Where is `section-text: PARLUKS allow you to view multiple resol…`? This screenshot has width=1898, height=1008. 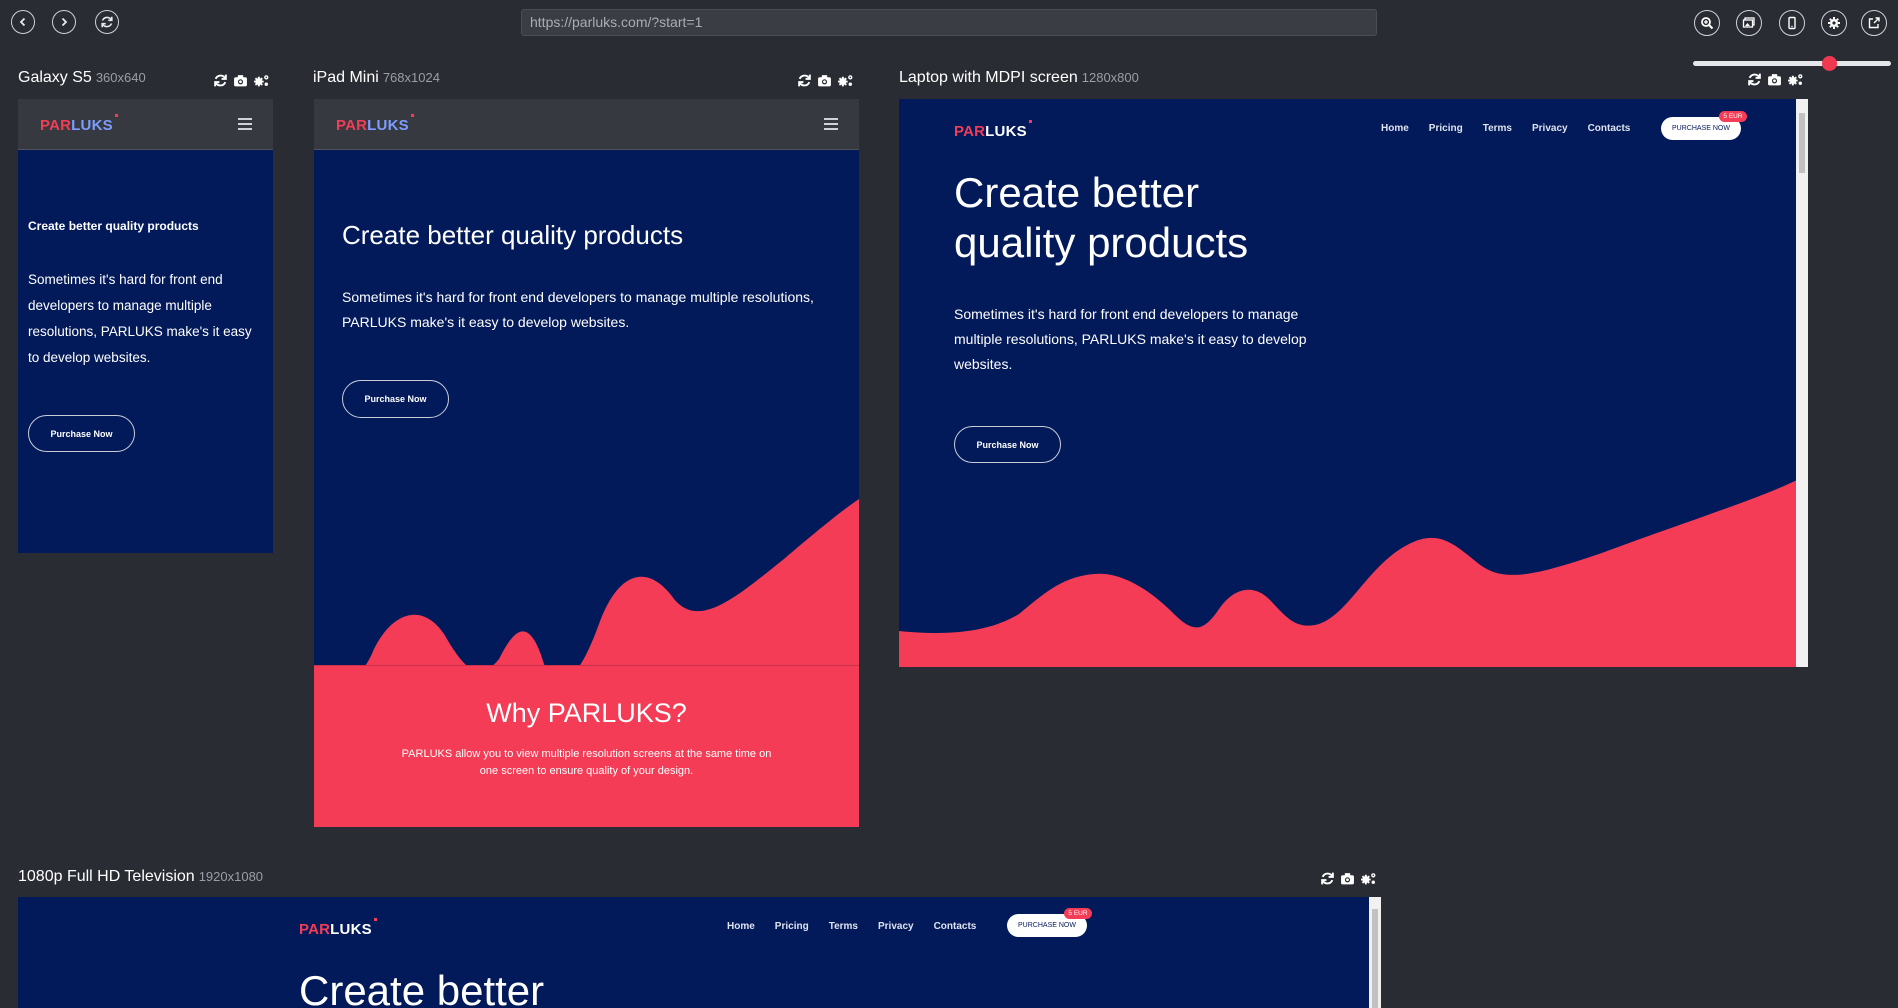
section-text: PARLUKS allow you to view multiple resol… is located at coordinates (586, 762).